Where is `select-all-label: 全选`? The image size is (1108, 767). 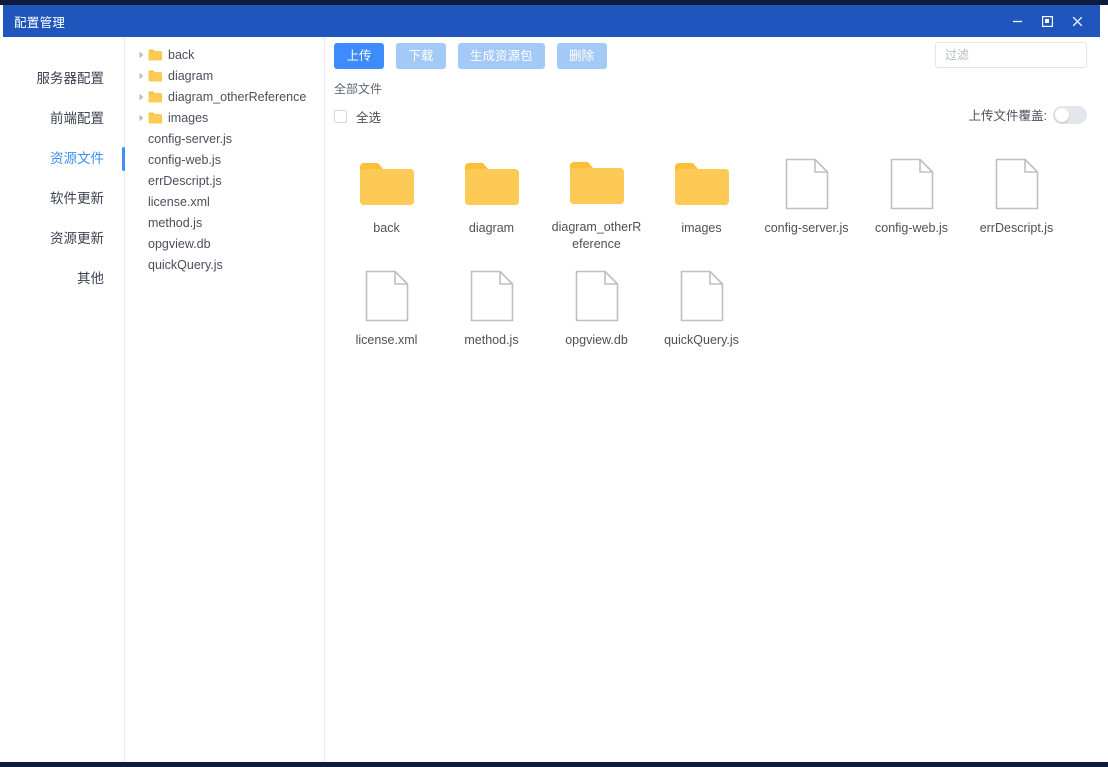
select-all-label: 全选 is located at coordinates (369, 118).